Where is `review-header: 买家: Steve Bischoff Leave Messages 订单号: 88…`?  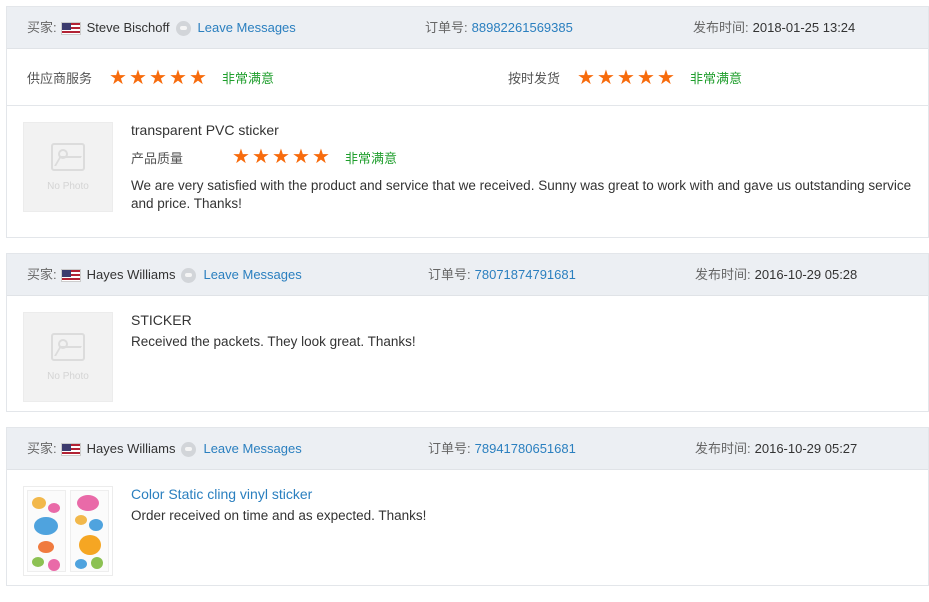
review-header: 买家: Steve Bischoff Leave Messages 订单号: 88… is located at coordinates (467, 28).